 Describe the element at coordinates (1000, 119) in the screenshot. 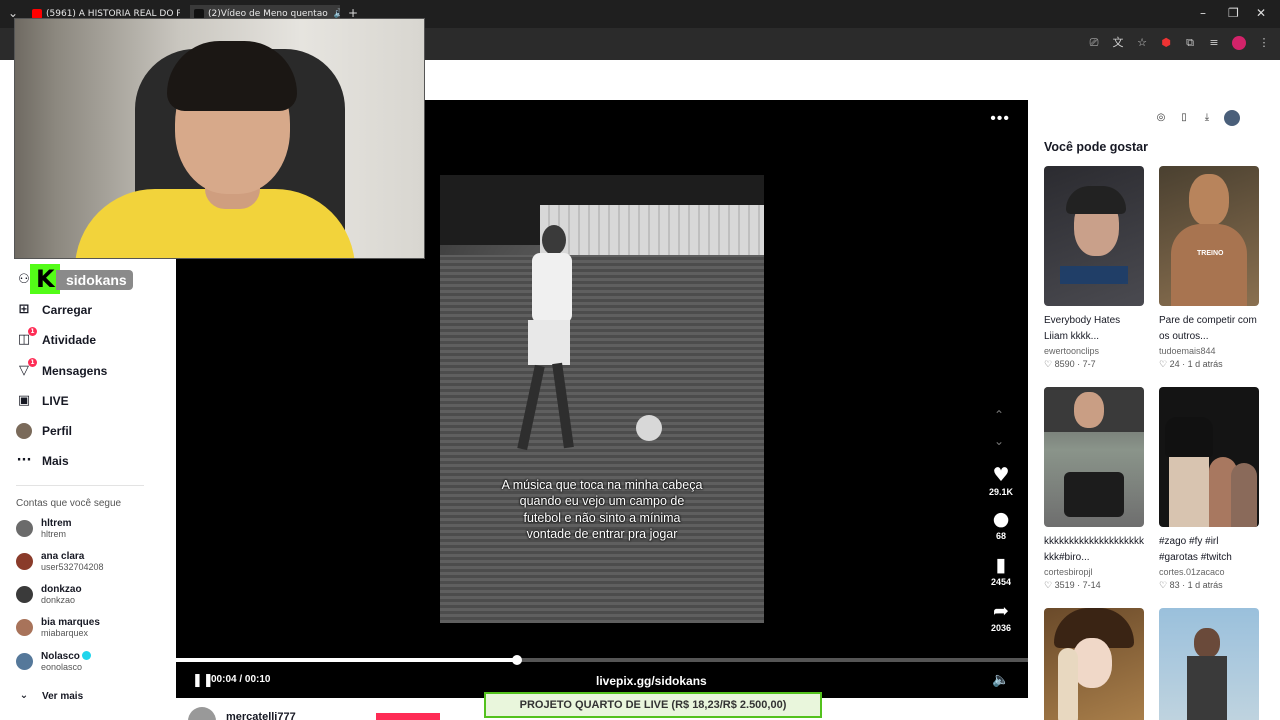

I see `more-options-icon: •••` at that location.